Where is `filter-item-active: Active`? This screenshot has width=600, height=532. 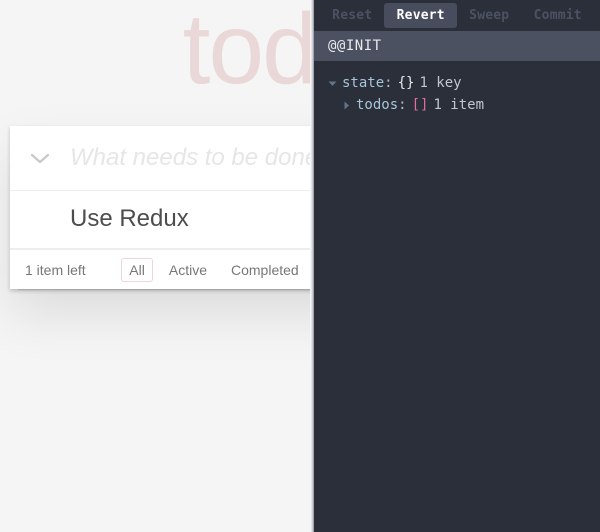 filter-item-active: Active is located at coordinates (188, 270).